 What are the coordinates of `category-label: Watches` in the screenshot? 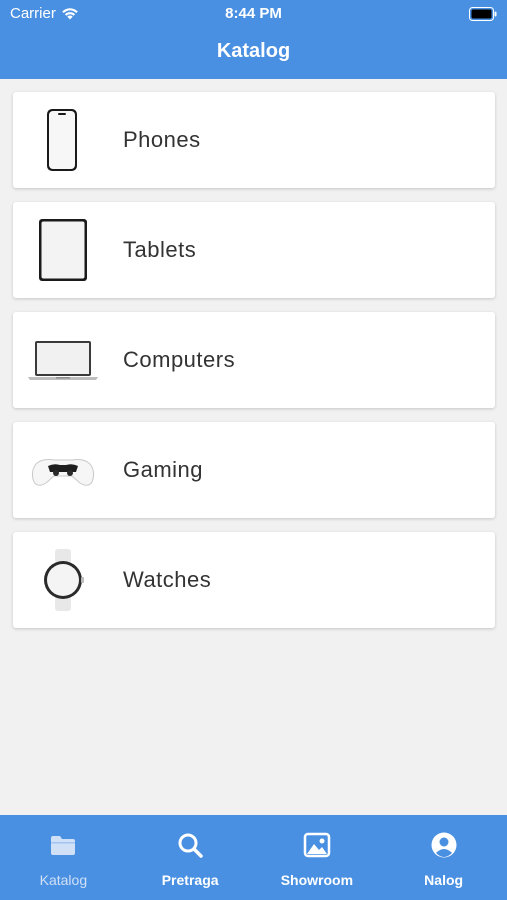 It's located at (167, 579).